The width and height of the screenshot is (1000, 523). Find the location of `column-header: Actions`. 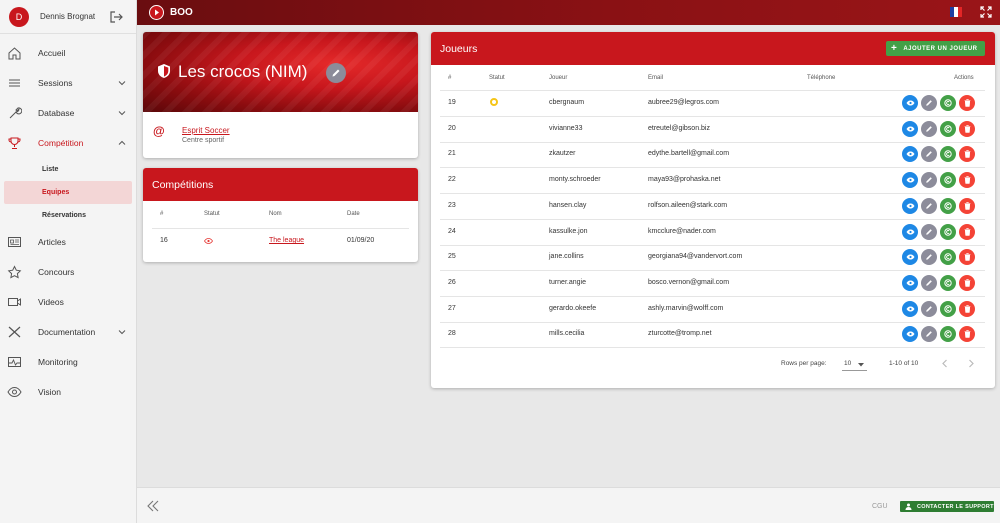

column-header: Actions is located at coordinates (964, 78).